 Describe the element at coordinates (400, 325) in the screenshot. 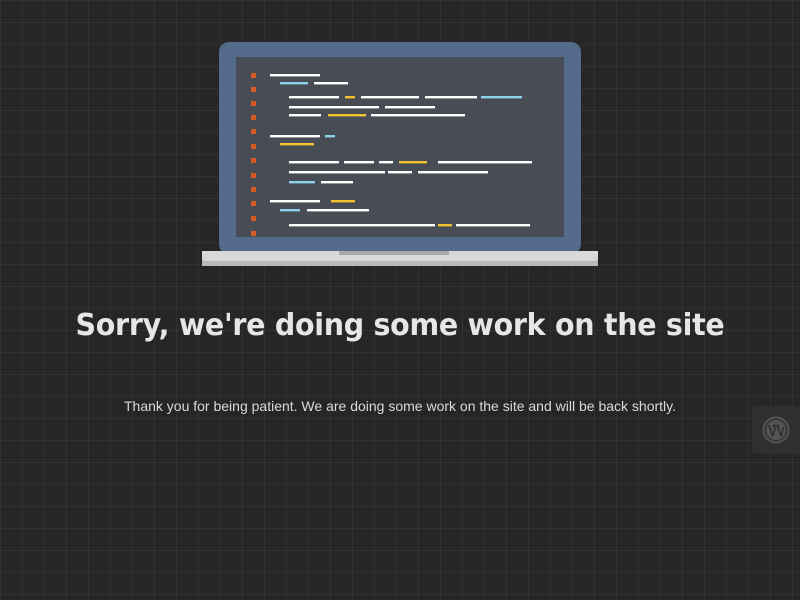

I see `page-title: Sorry, we're doing some work on the site` at that location.